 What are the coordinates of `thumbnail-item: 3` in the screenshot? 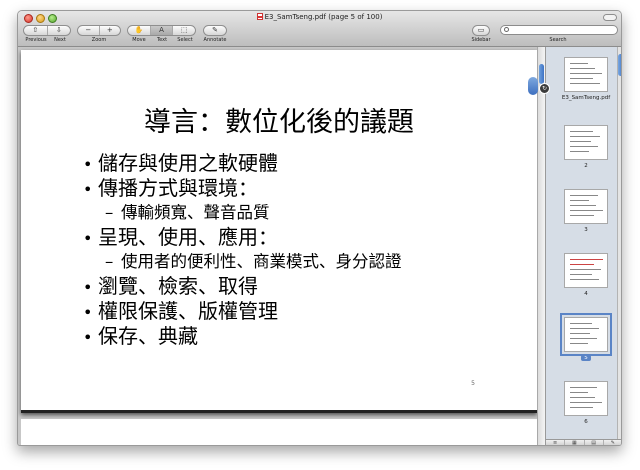 It's located at (586, 211).